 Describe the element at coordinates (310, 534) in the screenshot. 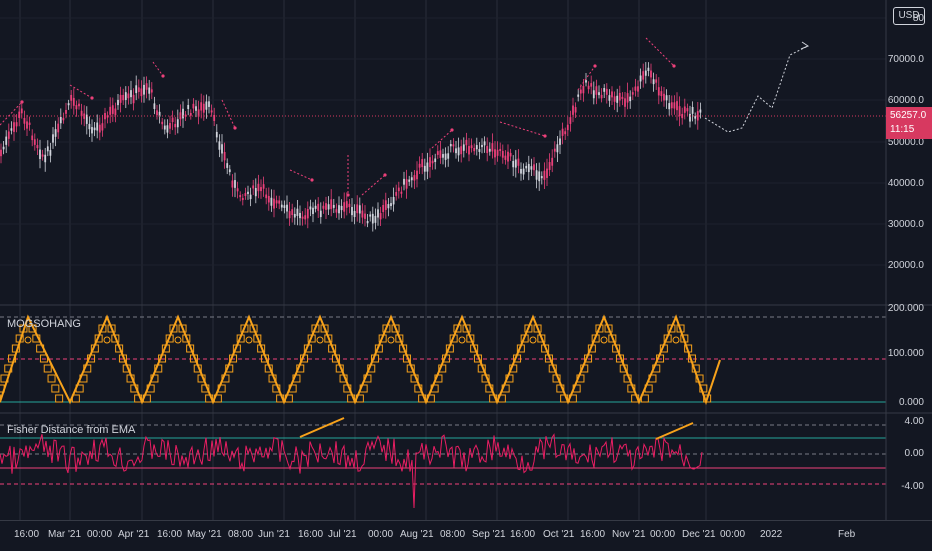

I see `time-label: 16:00` at that location.